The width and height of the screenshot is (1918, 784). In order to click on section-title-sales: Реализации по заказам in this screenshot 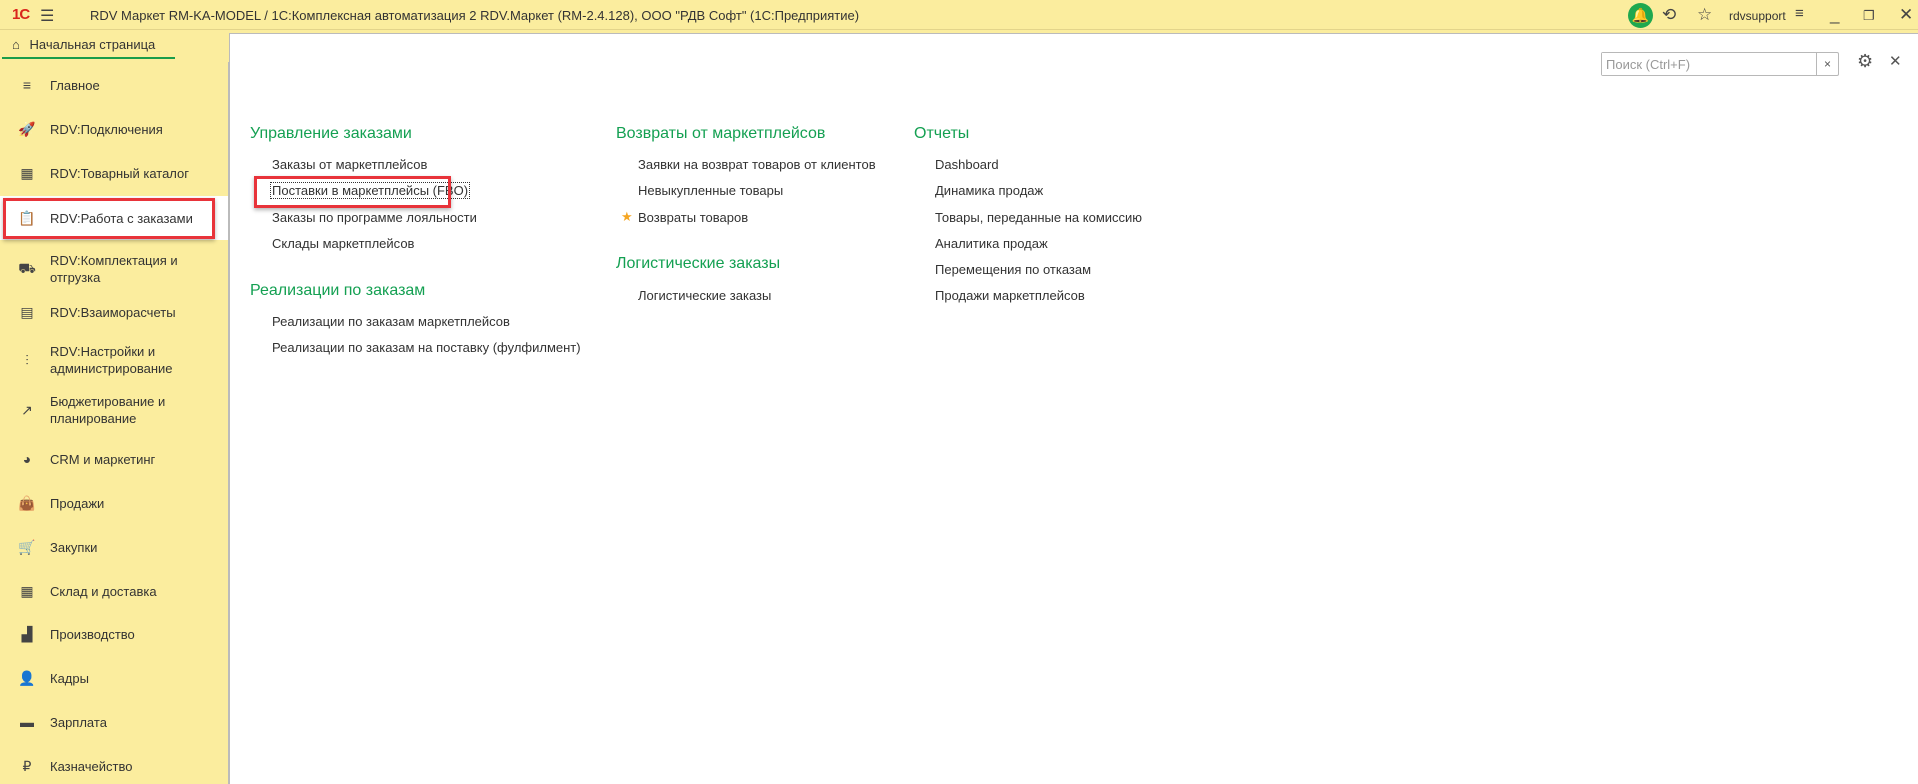, I will do `click(338, 290)`.